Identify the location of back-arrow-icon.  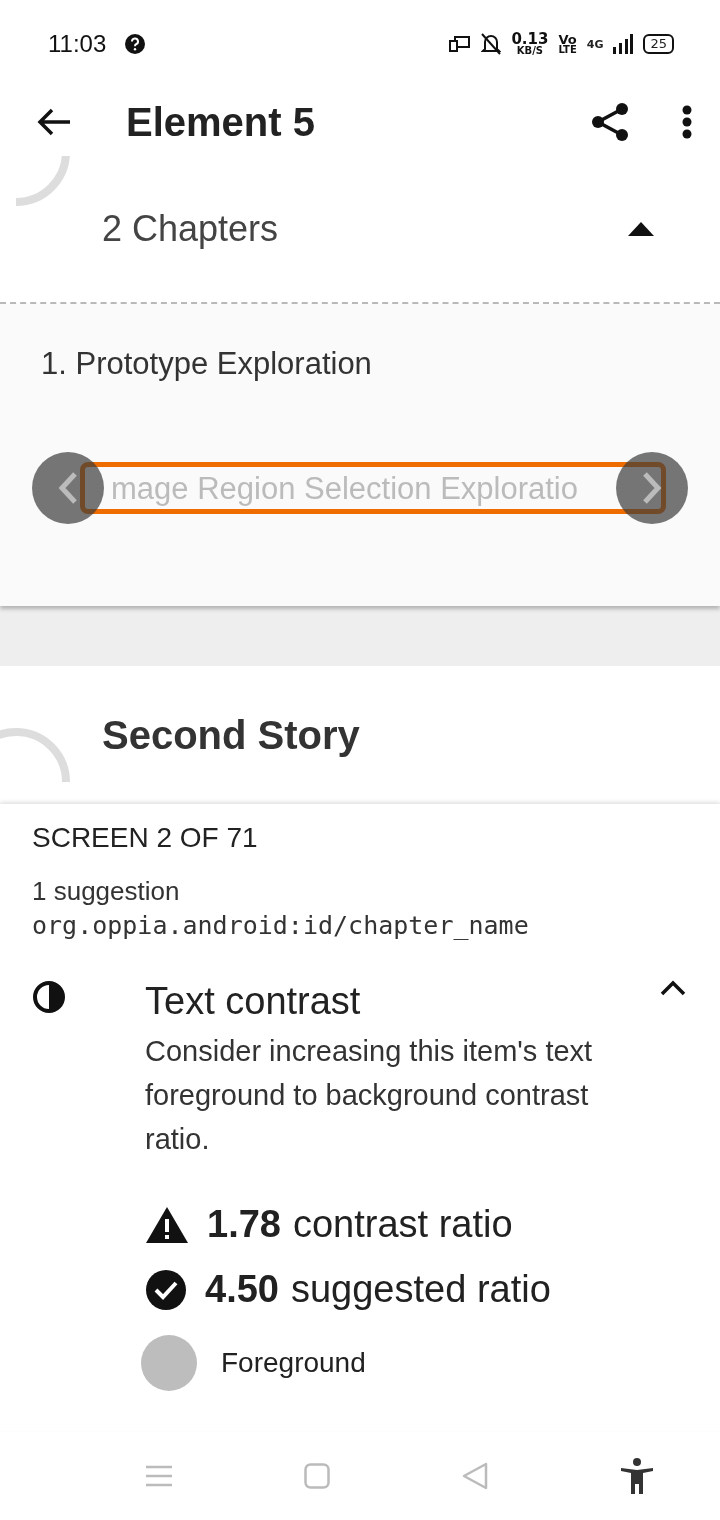
(54, 122).